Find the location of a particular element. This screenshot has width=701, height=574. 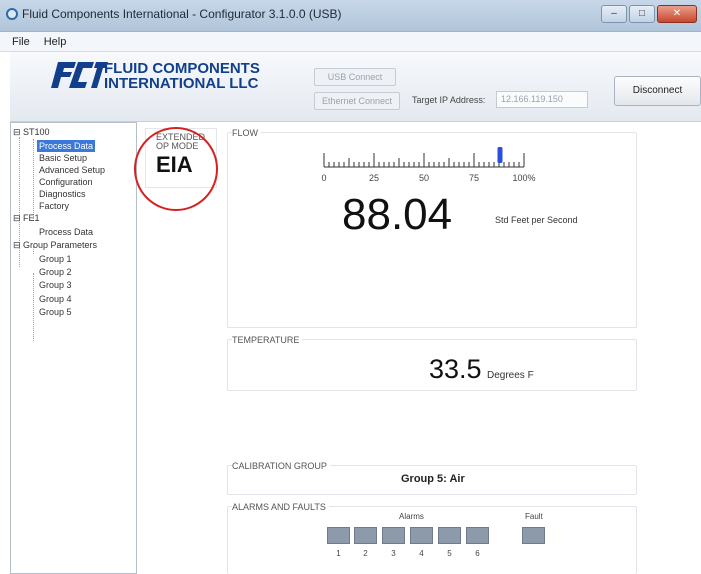

disconnect-button: Disconnect is located at coordinates (657, 91).